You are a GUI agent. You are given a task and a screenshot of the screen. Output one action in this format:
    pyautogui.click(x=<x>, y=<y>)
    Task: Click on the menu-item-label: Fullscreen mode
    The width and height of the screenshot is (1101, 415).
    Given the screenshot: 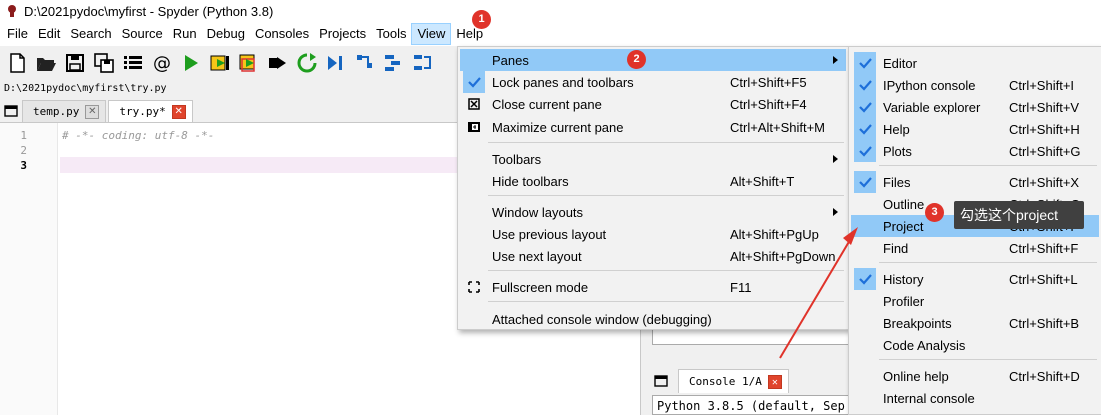 What is the action you would take?
    pyautogui.click(x=540, y=287)
    